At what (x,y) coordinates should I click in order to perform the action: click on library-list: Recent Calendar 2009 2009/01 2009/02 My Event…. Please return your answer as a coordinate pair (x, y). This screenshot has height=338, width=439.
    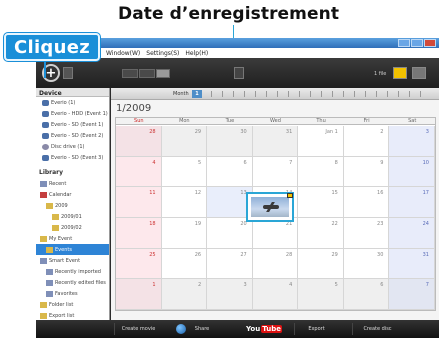
    Looking at the image, I should click on (72, 249).